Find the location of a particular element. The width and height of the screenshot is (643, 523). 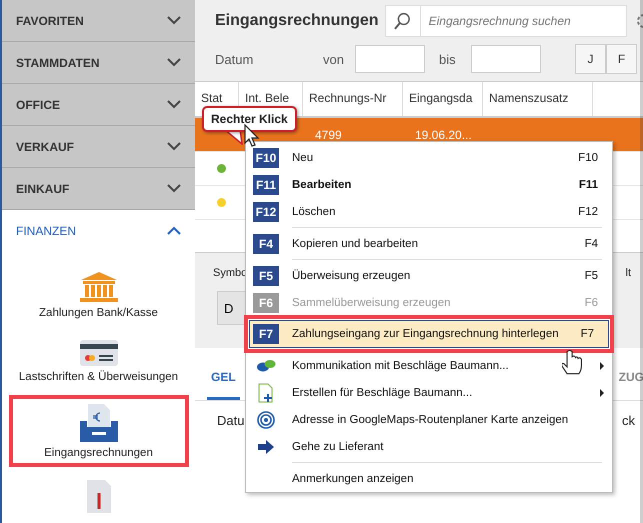

to-date-field is located at coordinates (506, 59).